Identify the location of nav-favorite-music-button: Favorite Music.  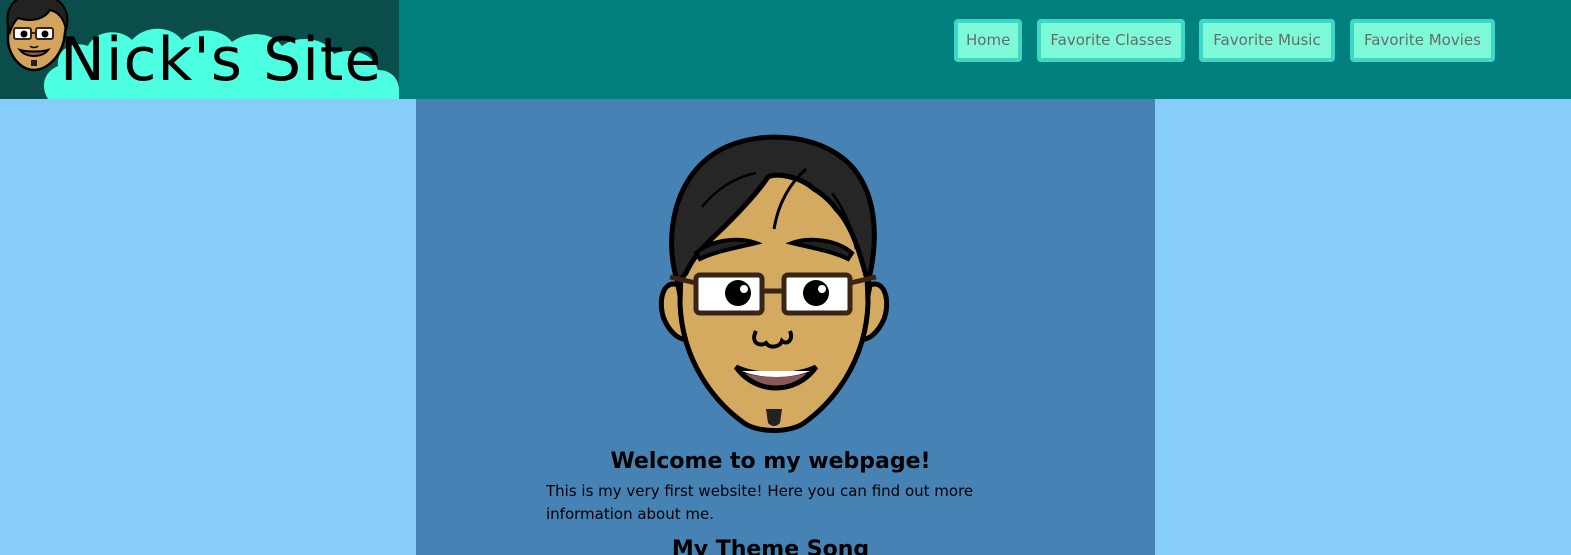
(1267, 40).